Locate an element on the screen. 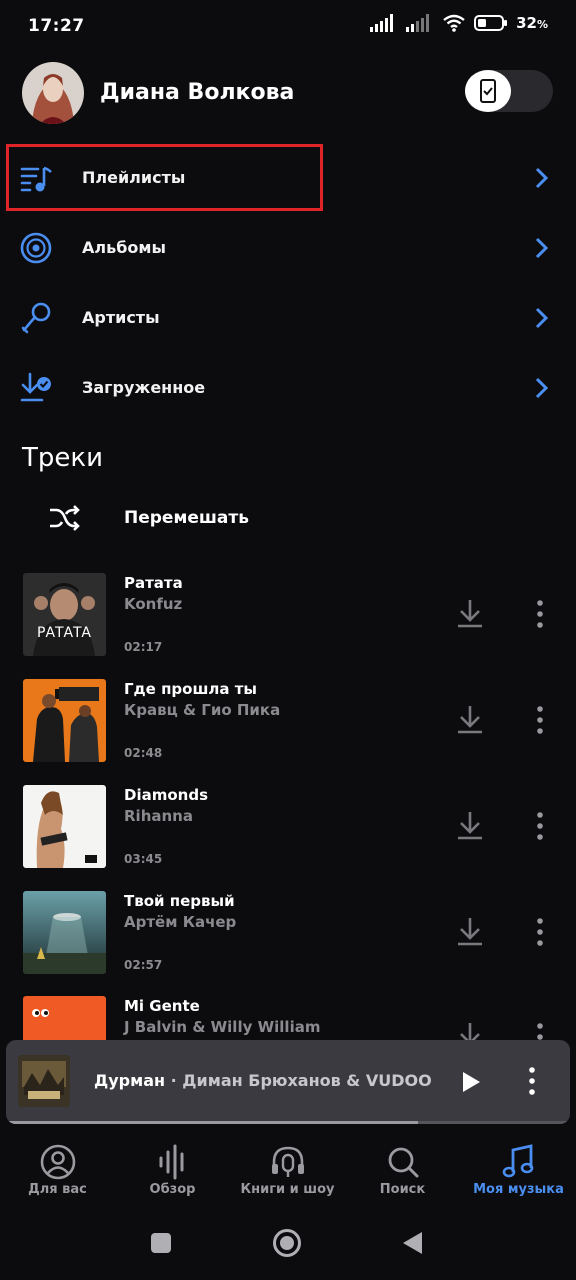 The height and width of the screenshot is (1280, 576). nav-my-music: Моя музыка is located at coordinates (518, 1172).